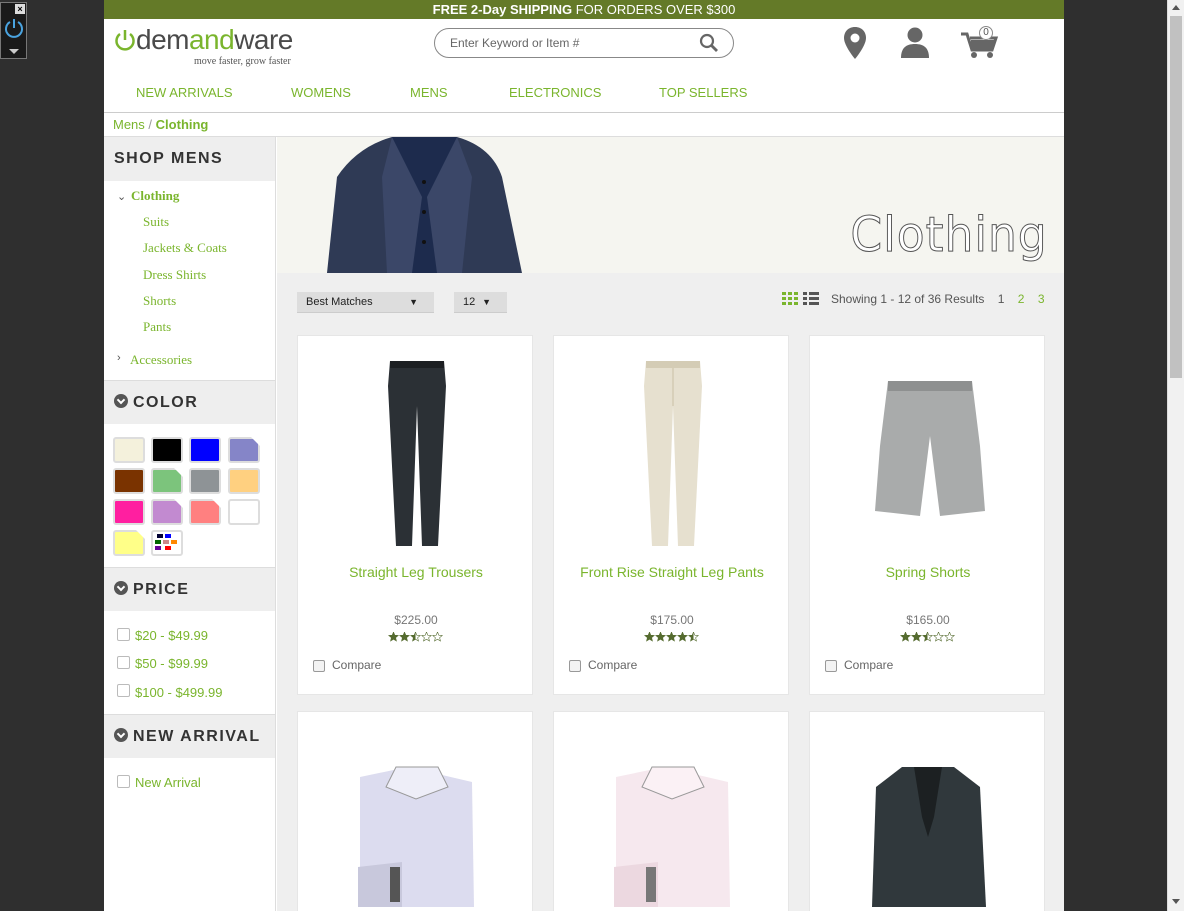  I want to click on price-option-2: $50 - $99.99, so click(171, 663).